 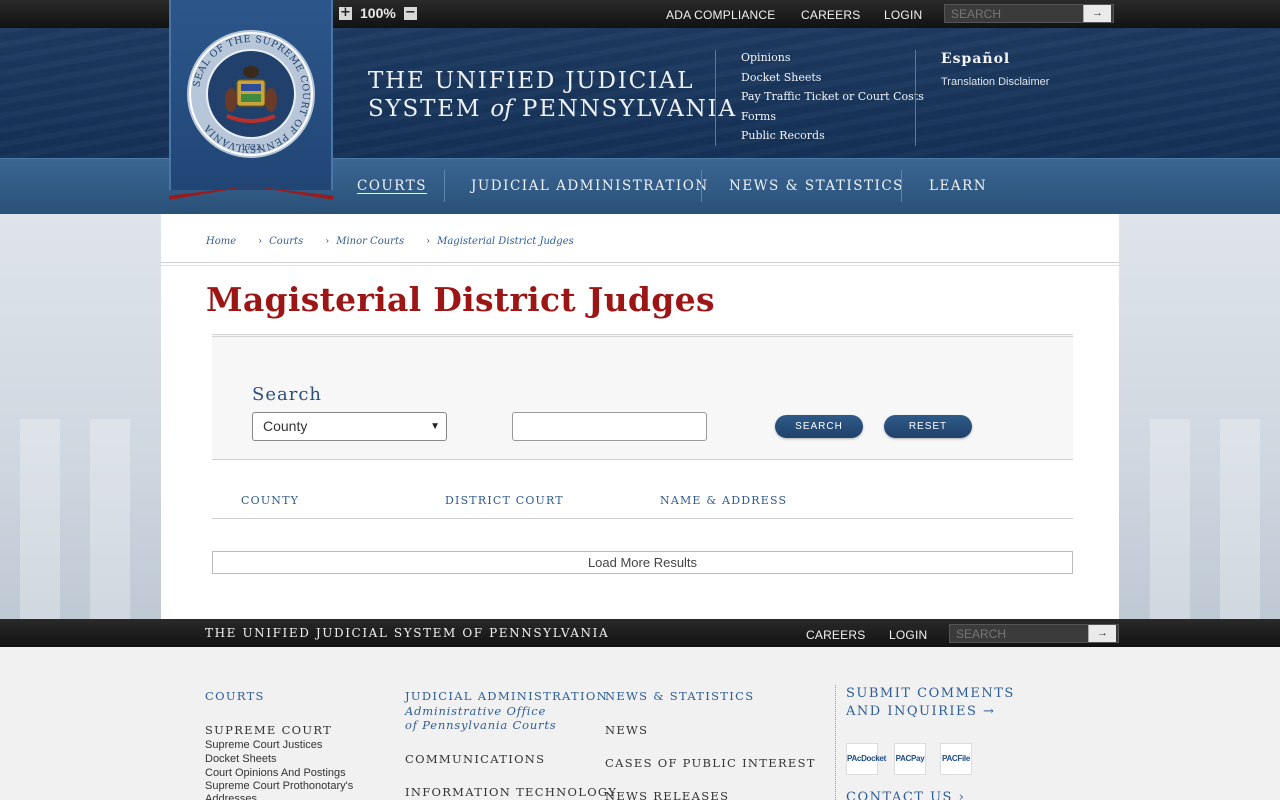 I want to click on quick-link-opinions: Opinions, so click(x=832, y=61).